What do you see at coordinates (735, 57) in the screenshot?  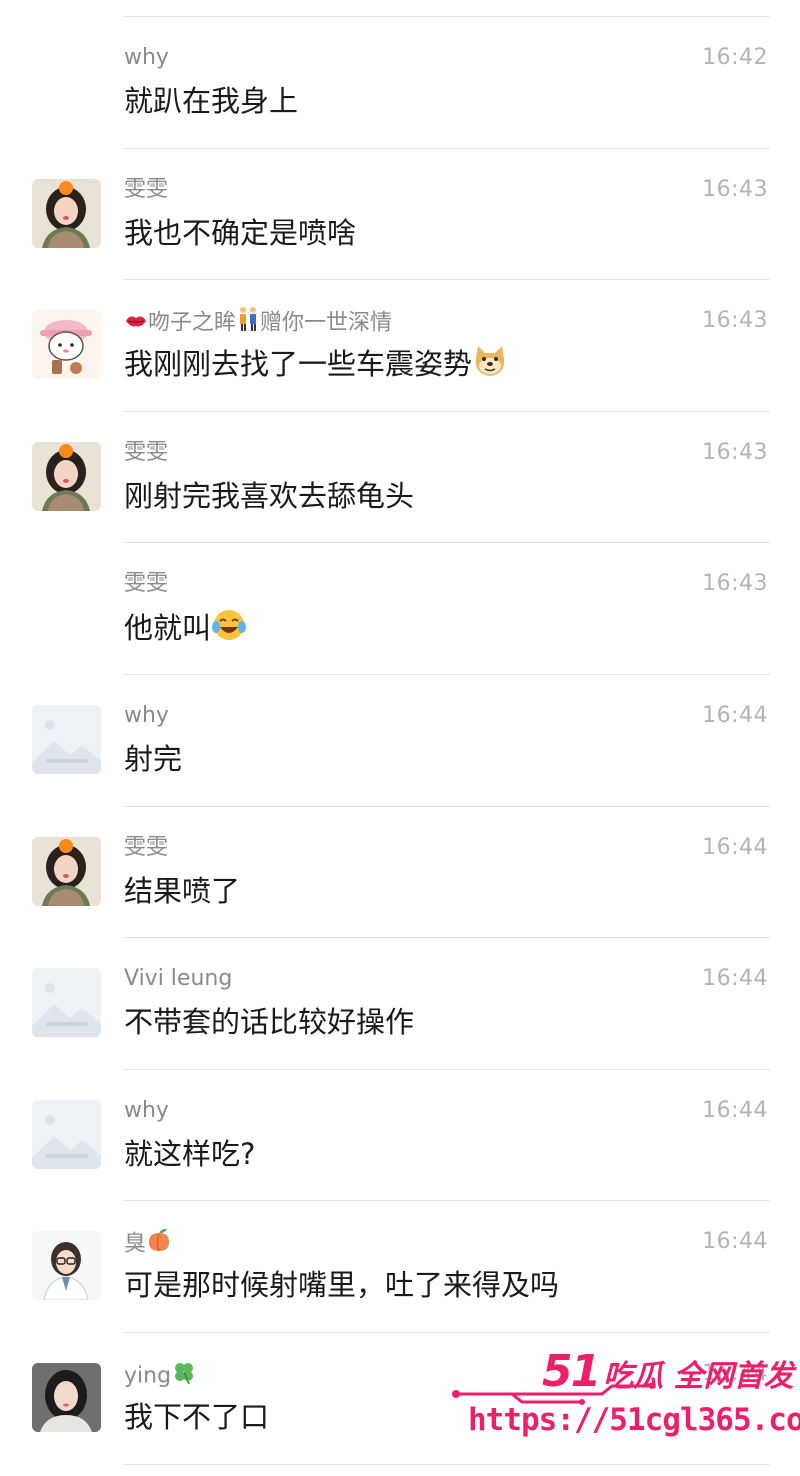 I see `message-time: 16:42` at bounding box center [735, 57].